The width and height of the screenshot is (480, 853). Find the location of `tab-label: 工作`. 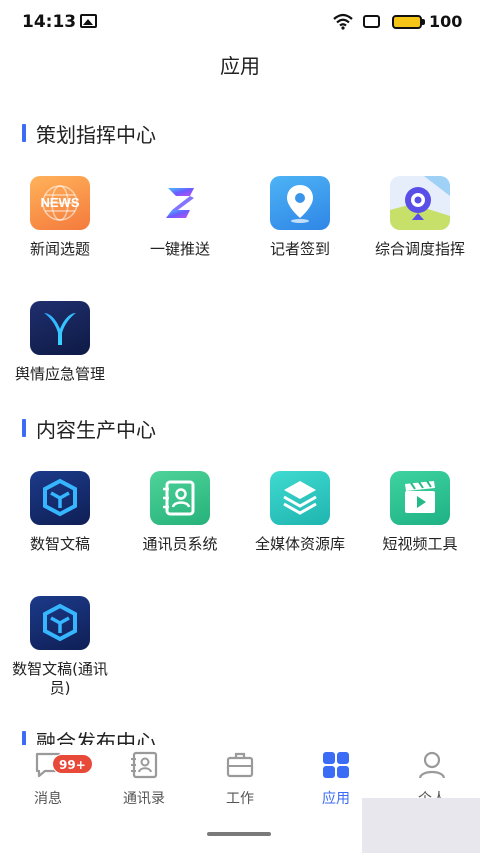

tab-label: 工作 is located at coordinates (240, 799).